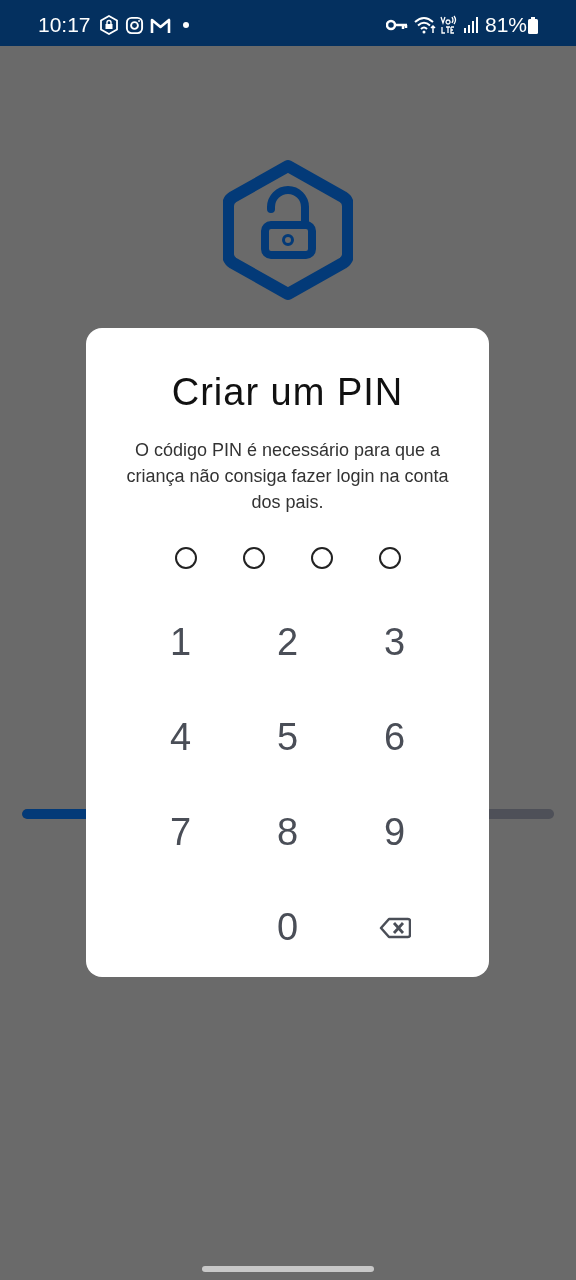 Image resolution: width=576 pixels, height=1280 pixels. Describe the element at coordinates (394, 832) in the screenshot. I see `keypad-key: 9` at that location.